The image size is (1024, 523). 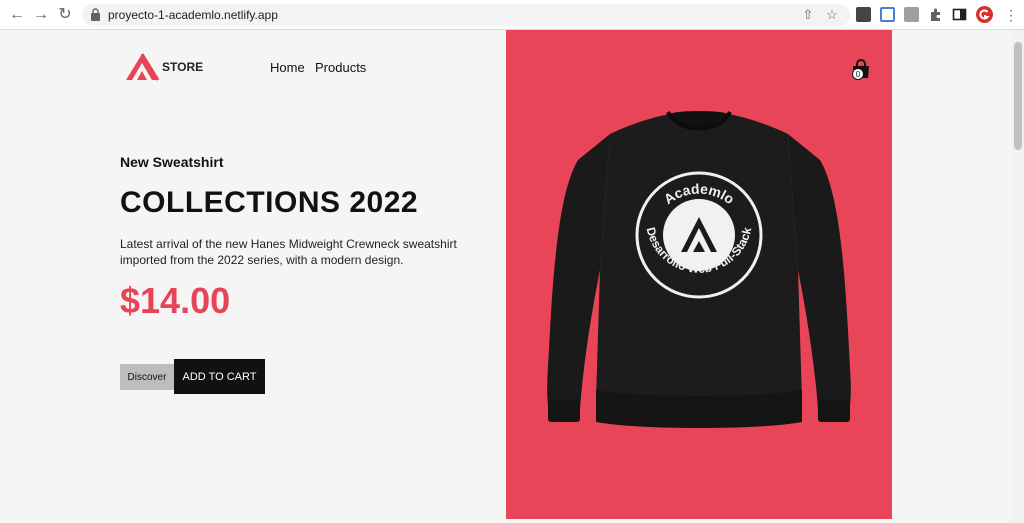 What do you see at coordinates (1018, 96) in the screenshot?
I see `scrollbar-thumb` at bounding box center [1018, 96].